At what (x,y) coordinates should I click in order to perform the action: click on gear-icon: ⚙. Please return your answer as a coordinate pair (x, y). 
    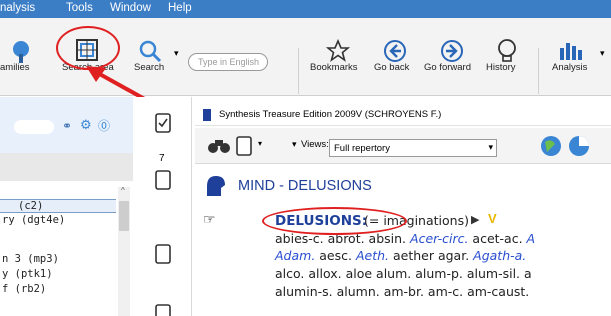
    Looking at the image, I should click on (86, 125).